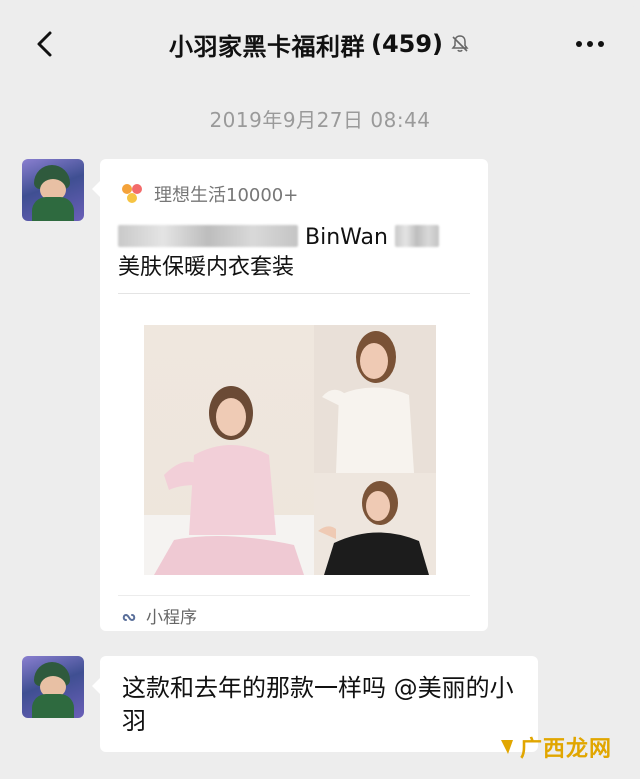 The width and height of the screenshot is (640, 779). Describe the element at coordinates (266, 46) in the screenshot. I see `chat-title: 小羽家黑卡福利群` at that location.